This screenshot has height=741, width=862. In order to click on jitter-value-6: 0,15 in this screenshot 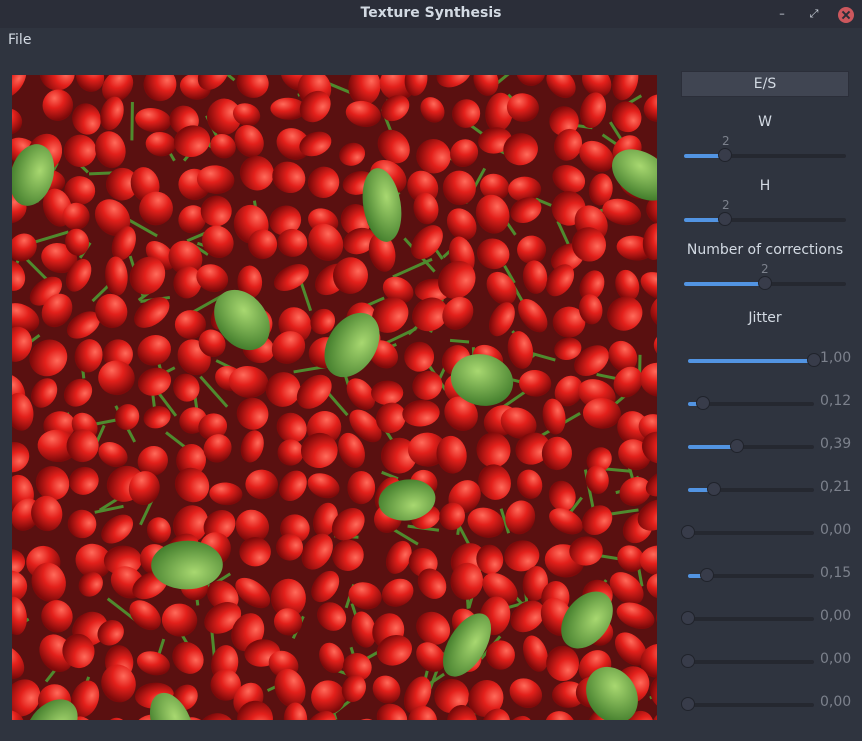, I will do `click(836, 573)`.